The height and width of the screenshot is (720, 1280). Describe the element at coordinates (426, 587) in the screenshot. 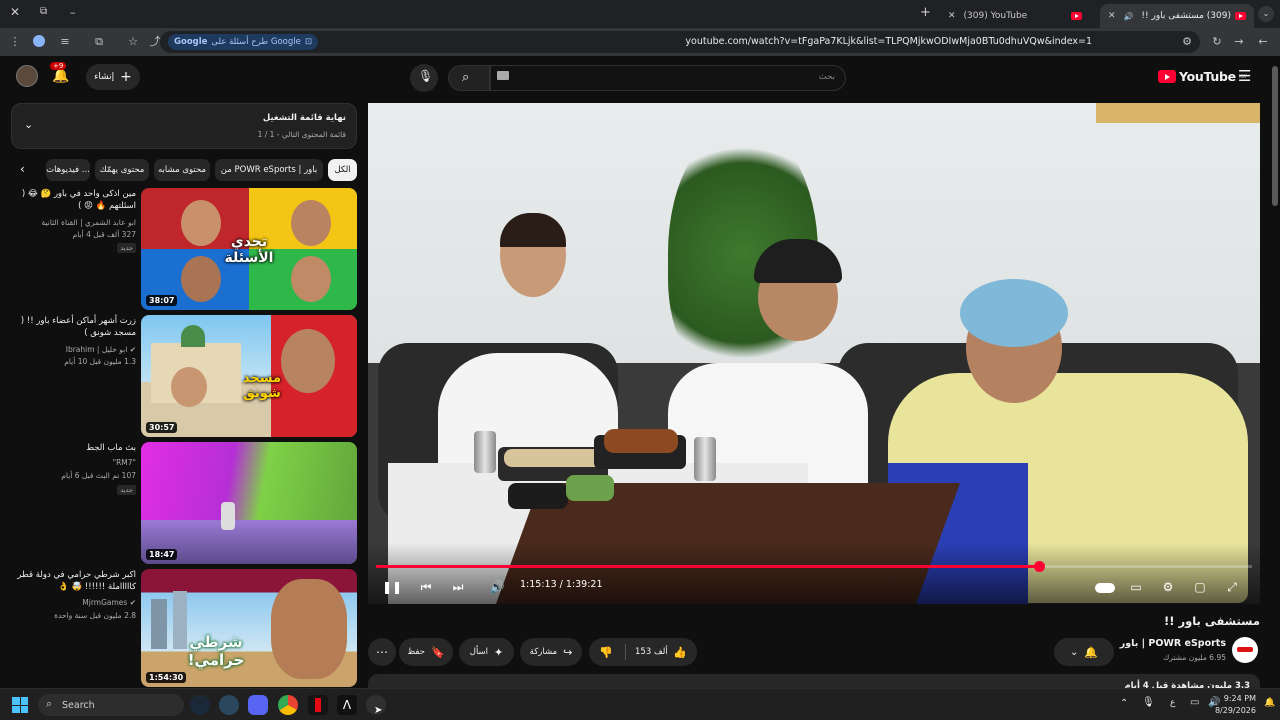

I see `previous-icon: ⏮` at that location.